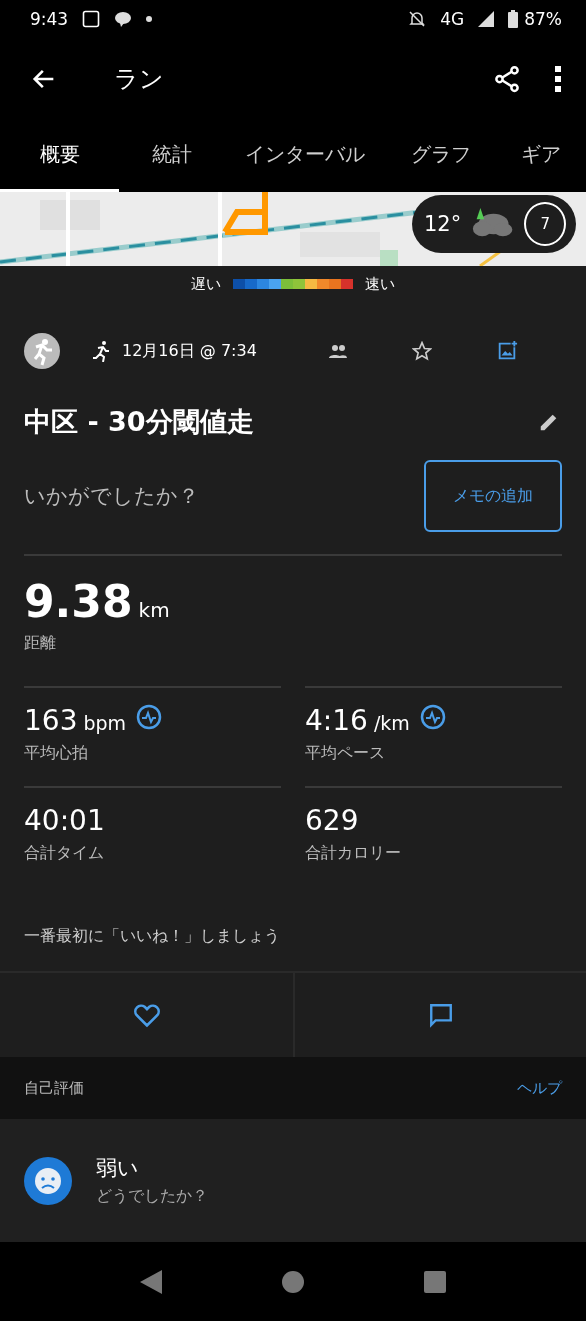  I want to click on tab: 統計, so click(171, 156).